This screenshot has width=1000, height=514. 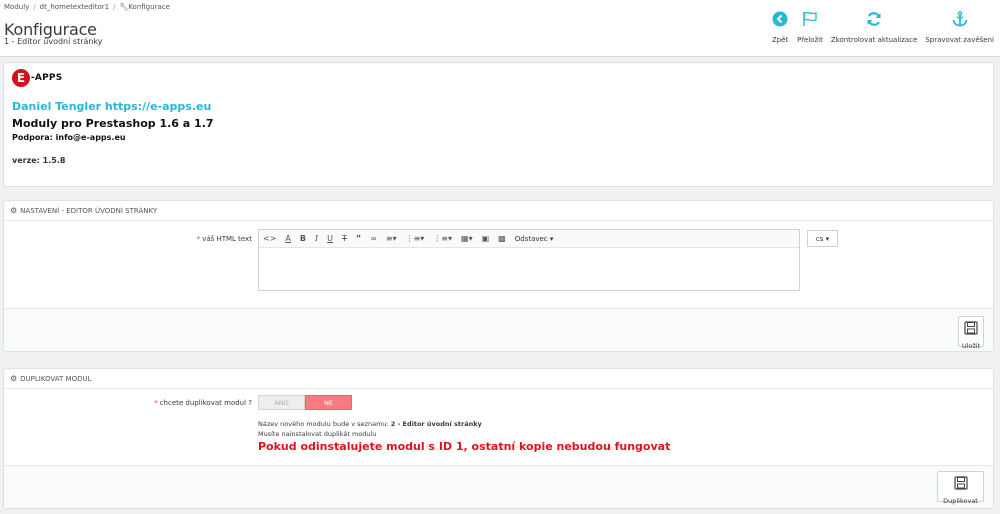 I want to click on save-label: Uložit, so click(x=971, y=346).